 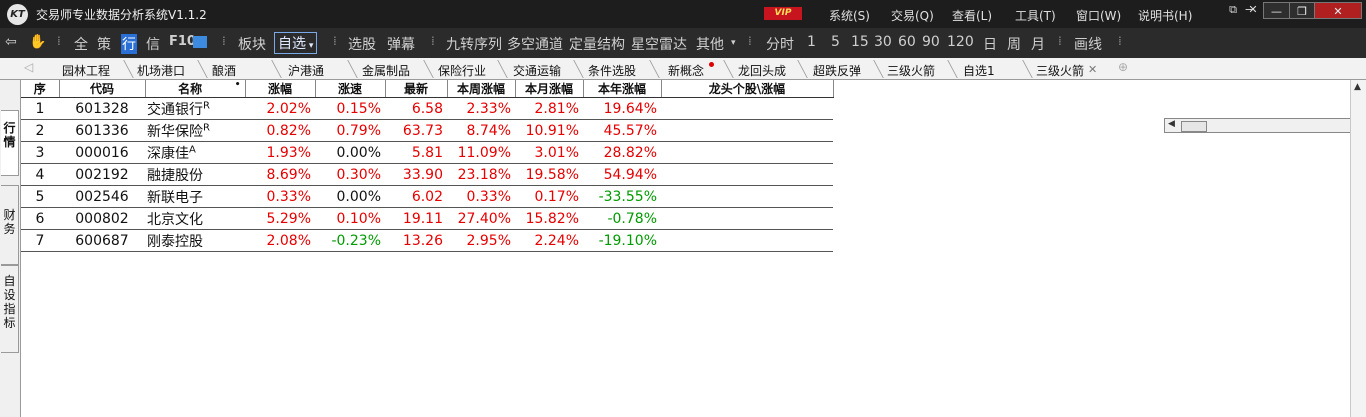 I want to click on tool-draw-line: 画线, so click(x=1088, y=44).